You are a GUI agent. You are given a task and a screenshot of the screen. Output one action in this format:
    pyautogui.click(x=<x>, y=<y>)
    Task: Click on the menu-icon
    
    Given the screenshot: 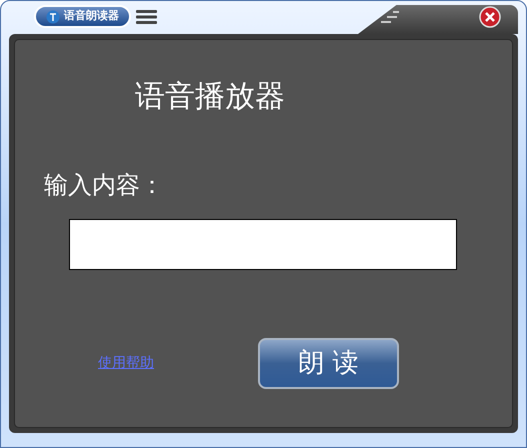 What is the action you would take?
    pyautogui.click(x=146, y=17)
    